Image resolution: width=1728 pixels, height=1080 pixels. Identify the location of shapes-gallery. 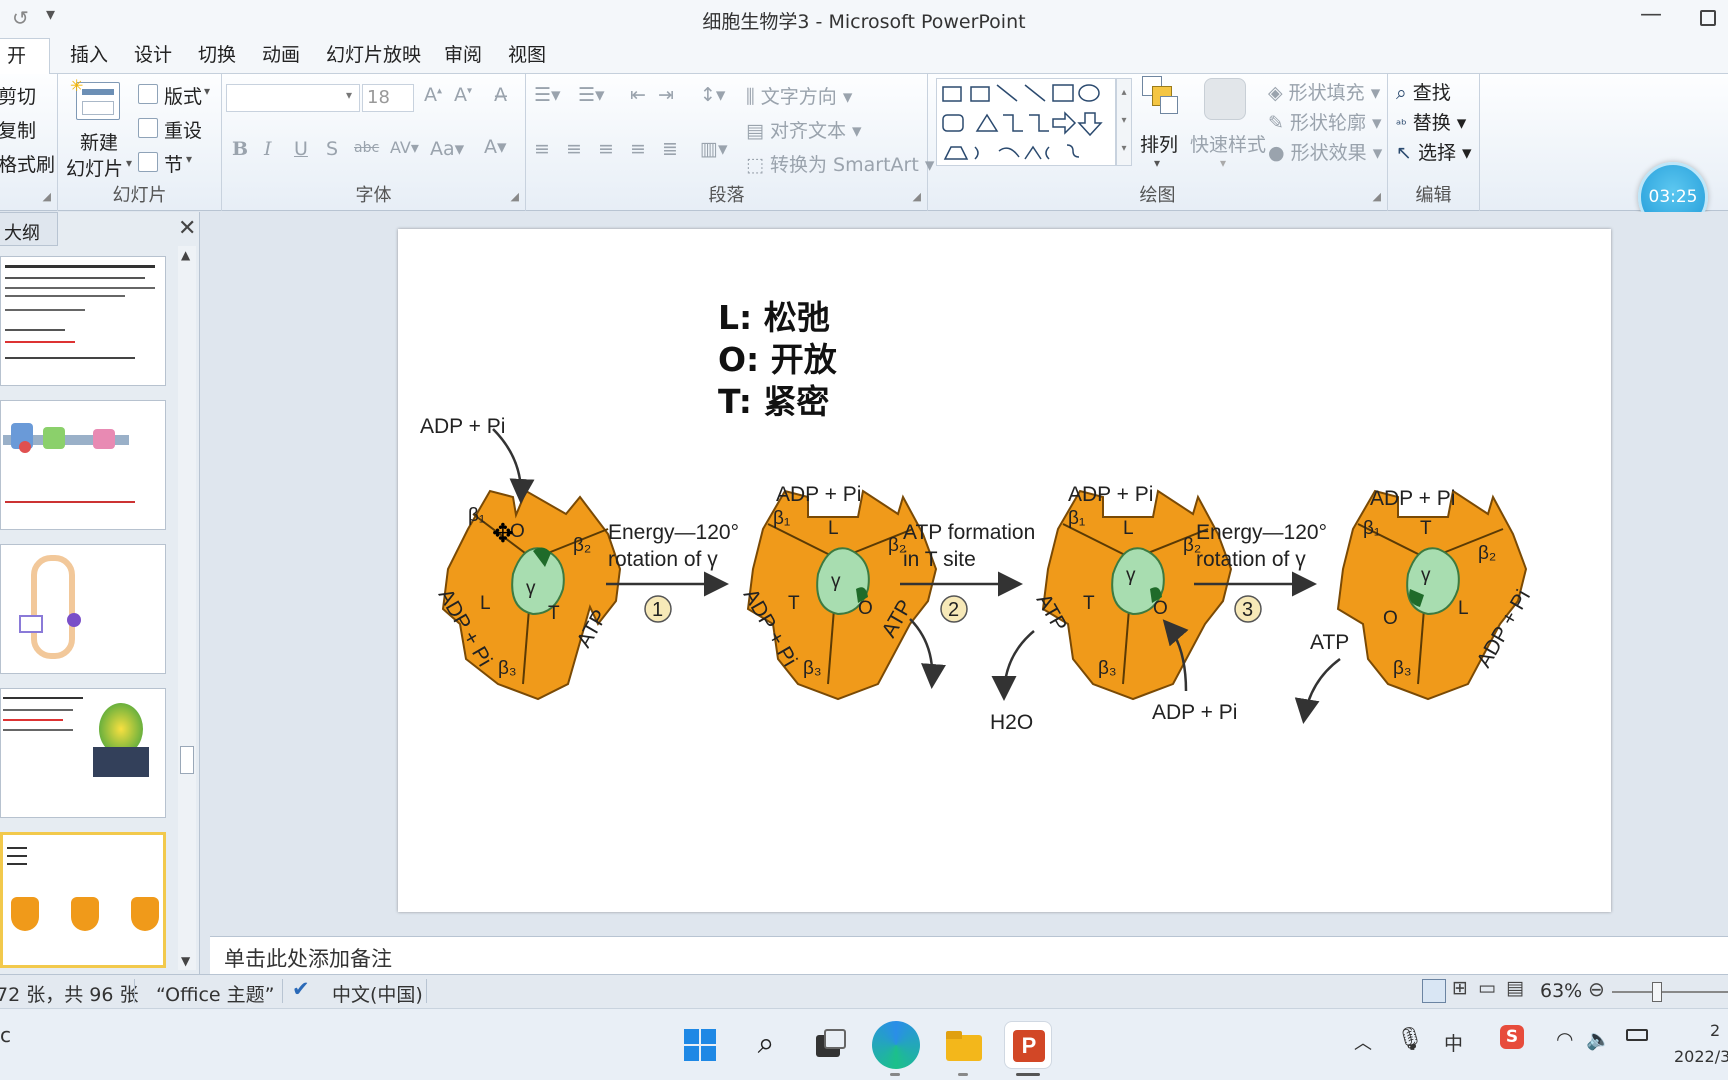
(1026, 122).